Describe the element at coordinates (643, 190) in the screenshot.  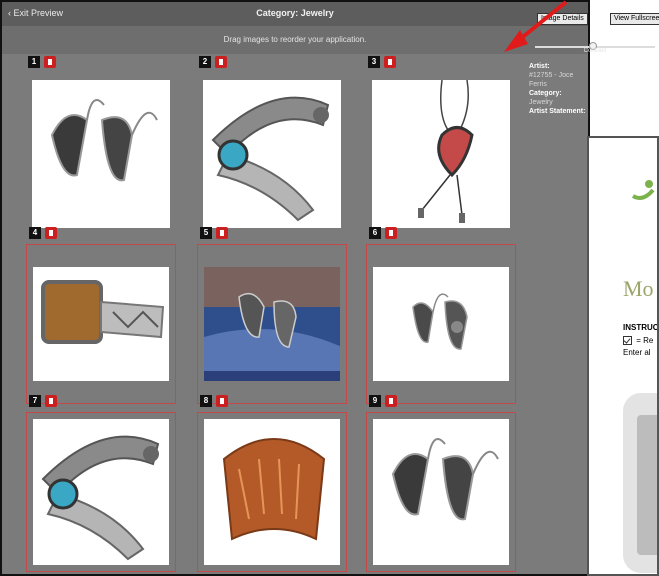
I see `logo-icon` at that location.